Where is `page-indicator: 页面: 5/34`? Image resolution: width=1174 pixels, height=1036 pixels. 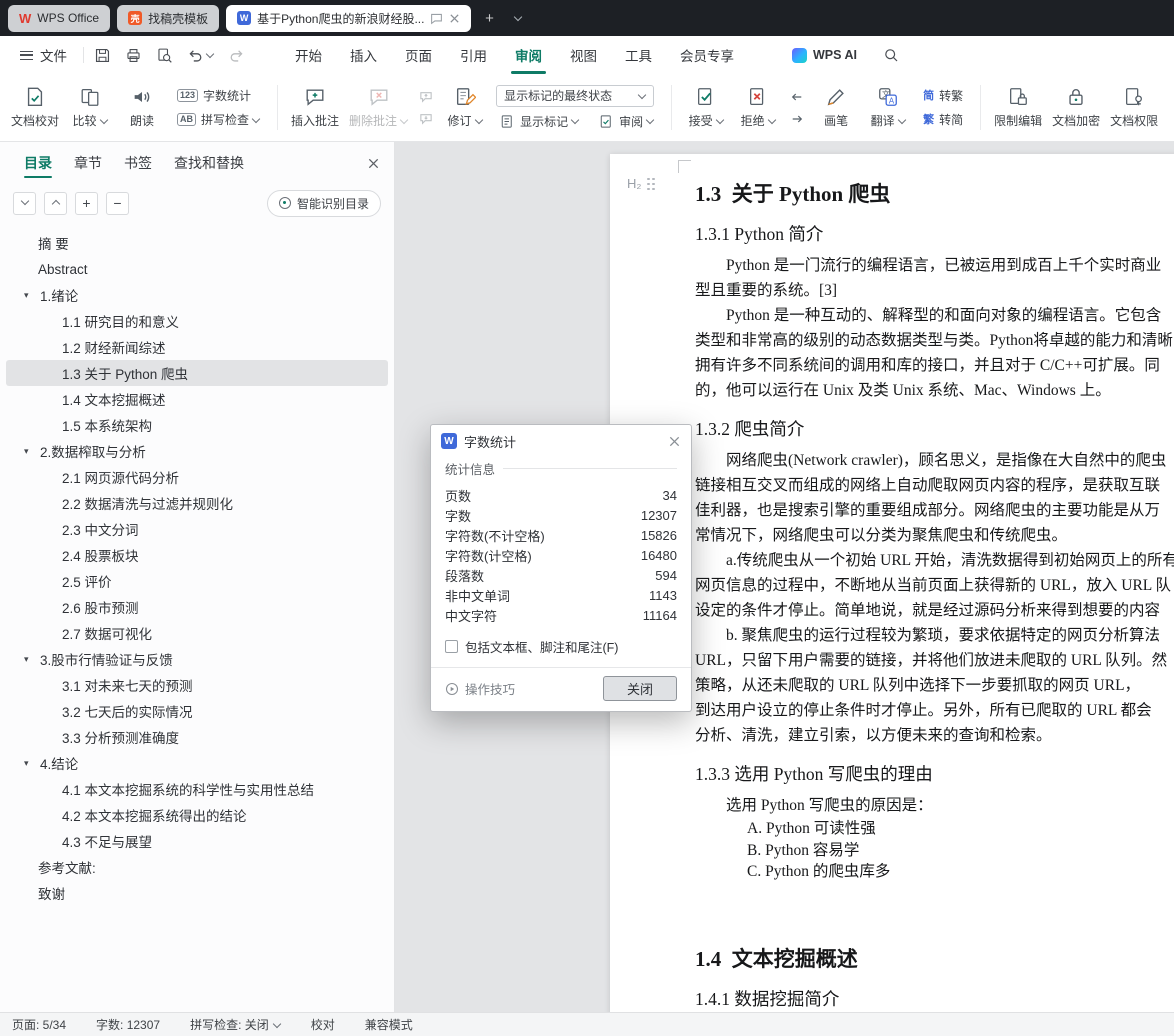 page-indicator: 页面: 5/34 is located at coordinates (39, 1024).